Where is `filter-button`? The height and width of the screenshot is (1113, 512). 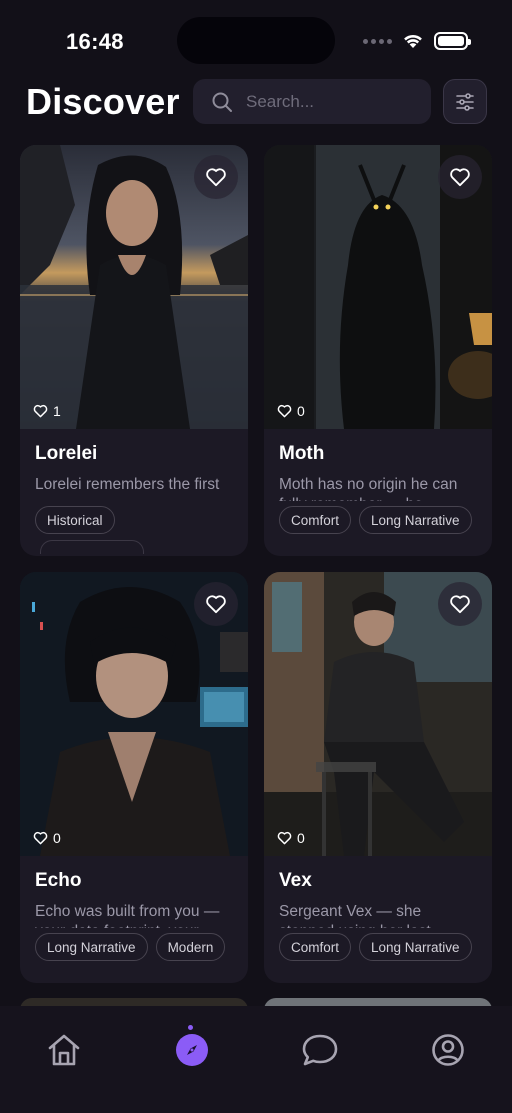 filter-button is located at coordinates (465, 101).